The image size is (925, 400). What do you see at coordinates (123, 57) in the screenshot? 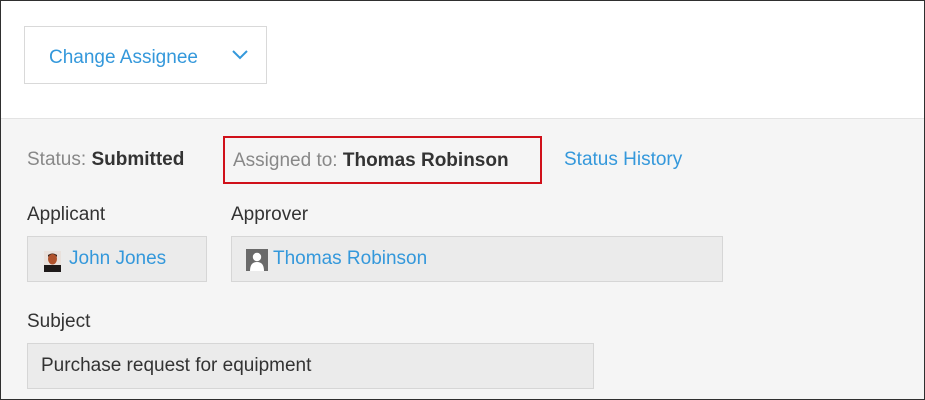
I see `change-assignee-label: Change Assignee` at bounding box center [123, 57].